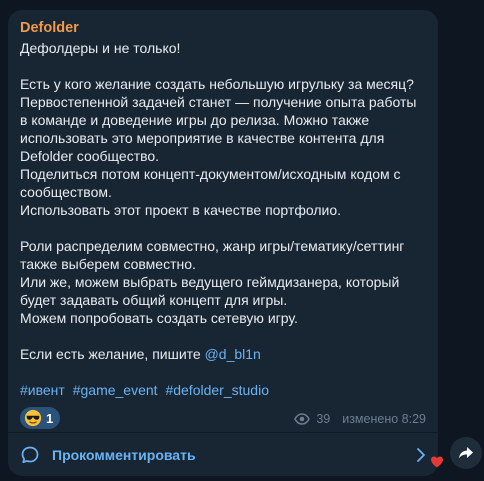  I want to click on contact-prefix: Если есть желание, пишите, so click(112, 354).